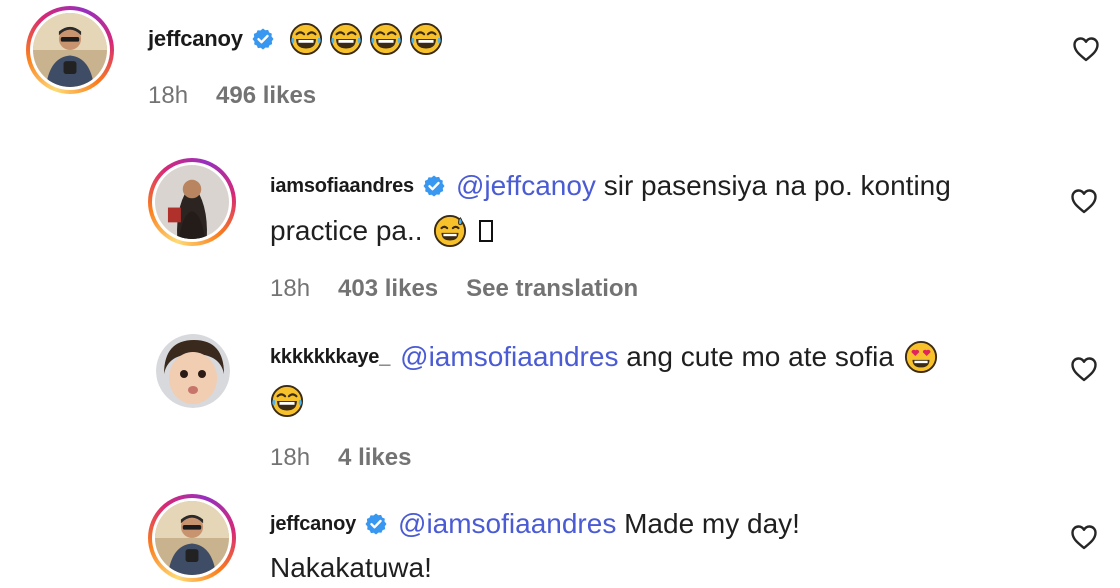  Describe the element at coordinates (450, 231) in the screenshot. I see `sweat-smile-emoji-icon` at that location.